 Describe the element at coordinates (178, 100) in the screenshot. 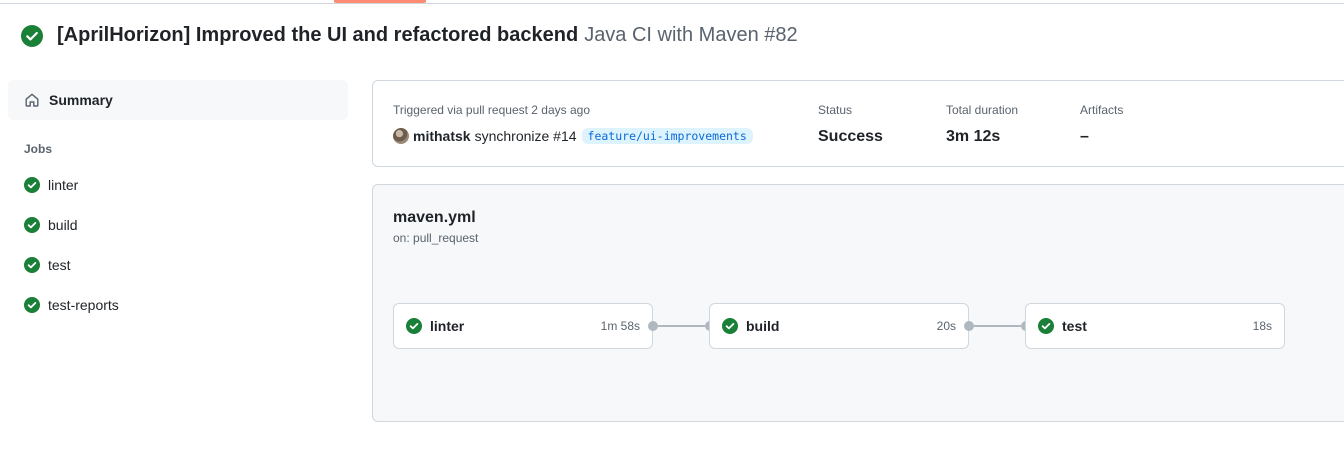

I see `sidebar-item-summary: Summary` at that location.